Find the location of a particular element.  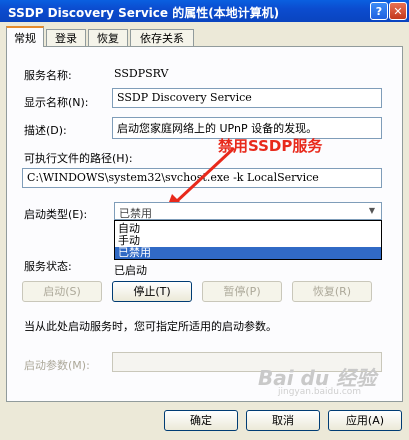

resume-button: 恢复(R) is located at coordinates (332, 291).